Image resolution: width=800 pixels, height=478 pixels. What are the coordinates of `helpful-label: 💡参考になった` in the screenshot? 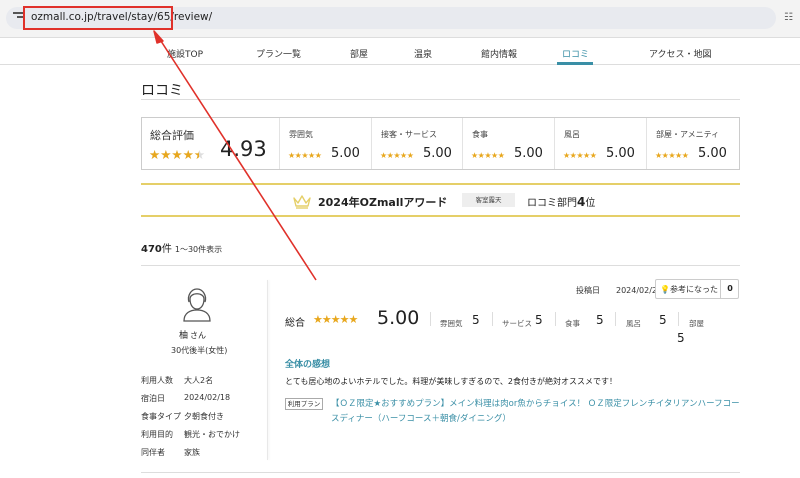 It's located at (689, 289).